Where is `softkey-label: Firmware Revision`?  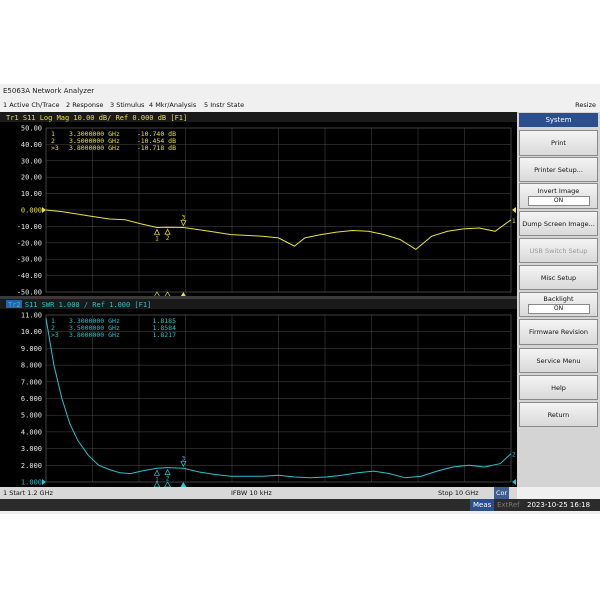 softkey-label: Firmware Revision is located at coordinates (558, 332).